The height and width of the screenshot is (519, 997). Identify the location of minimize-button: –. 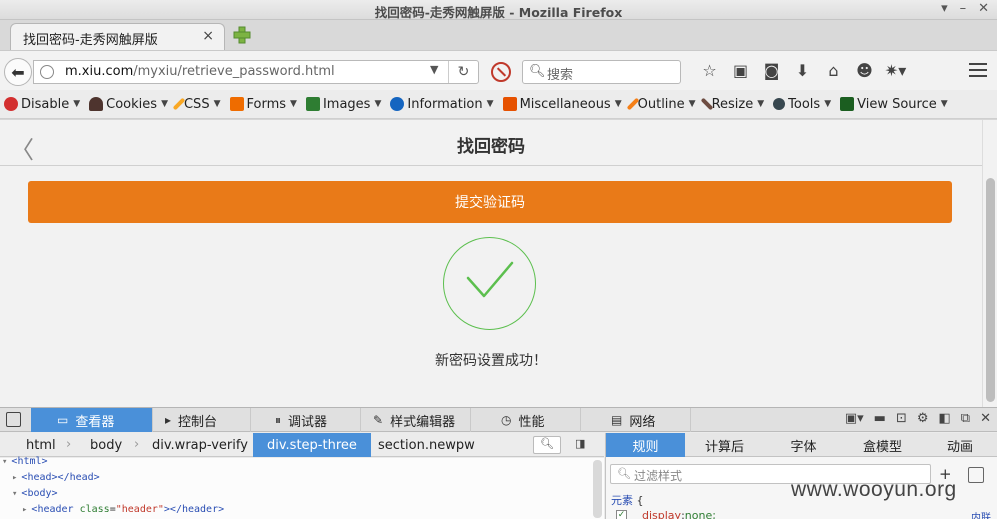
(963, 8).